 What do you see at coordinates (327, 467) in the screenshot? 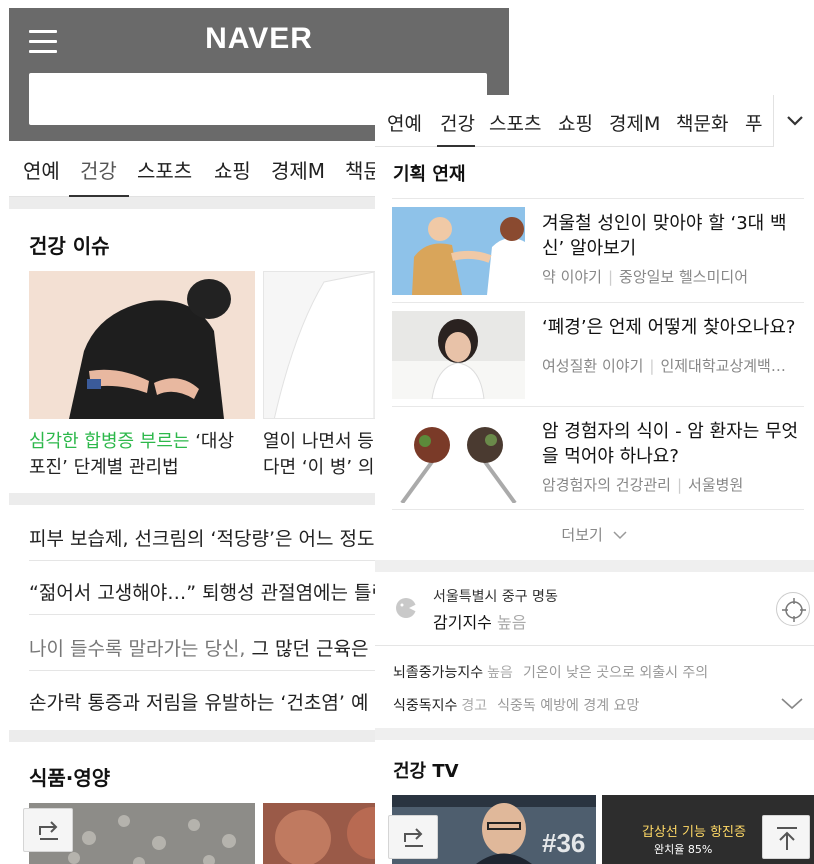
I see `caption-text-line2: 다면 ‘이 병’ 의심` at bounding box center [327, 467].